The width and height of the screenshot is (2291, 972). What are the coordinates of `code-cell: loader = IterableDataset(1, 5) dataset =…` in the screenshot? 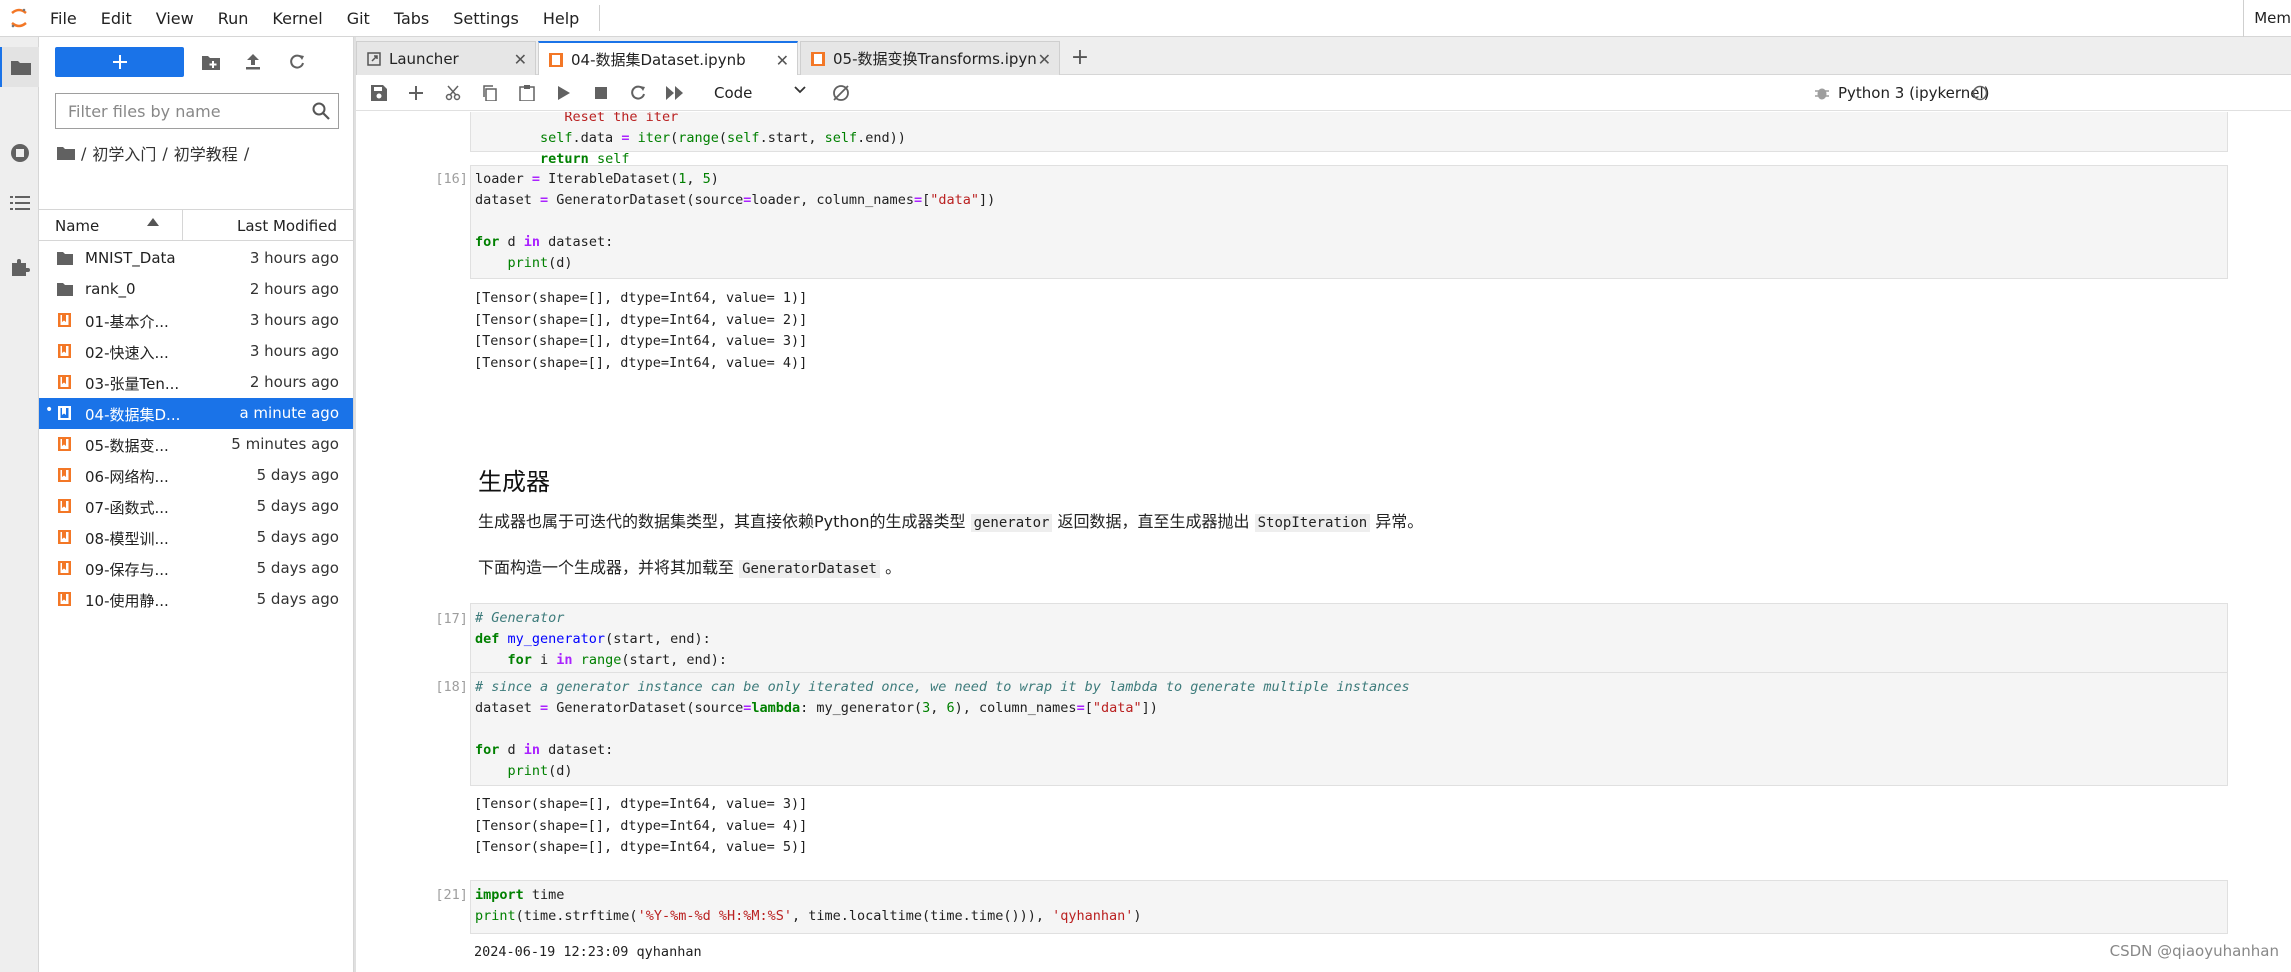 It's located at (1349, 222).